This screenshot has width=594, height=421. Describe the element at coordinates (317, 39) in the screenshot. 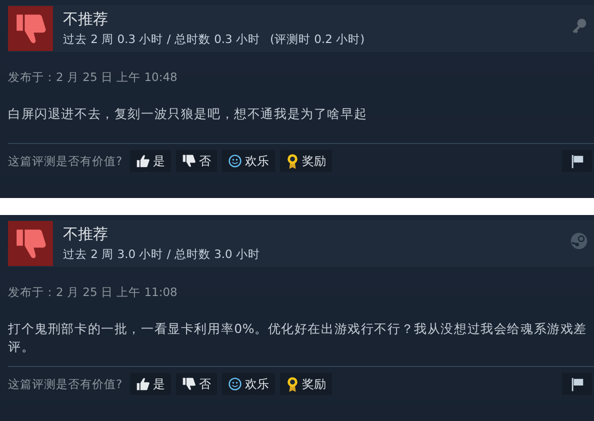

I see `playtime-at-review: (评测时 0.2 小时)` at that location.